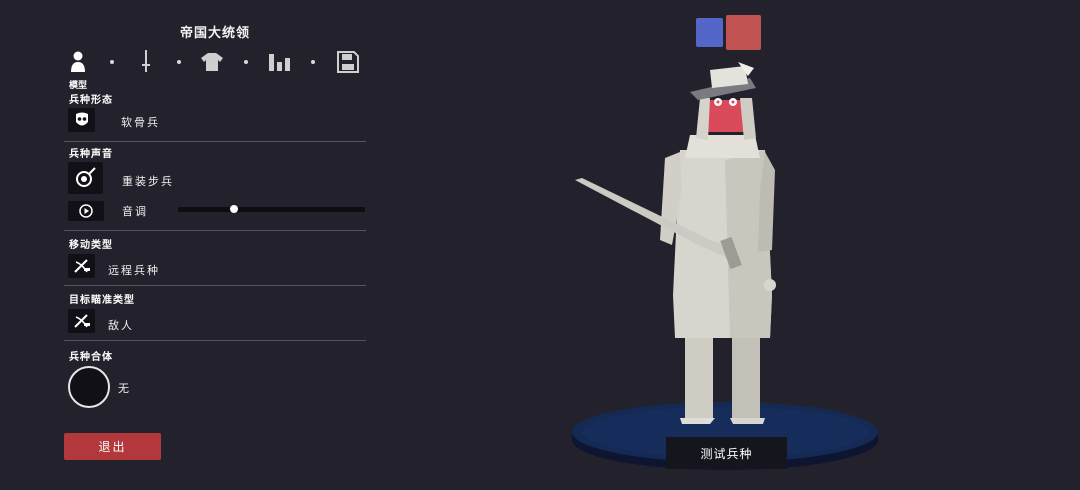  I want to click on targeting-select-button, so click(81, 321).